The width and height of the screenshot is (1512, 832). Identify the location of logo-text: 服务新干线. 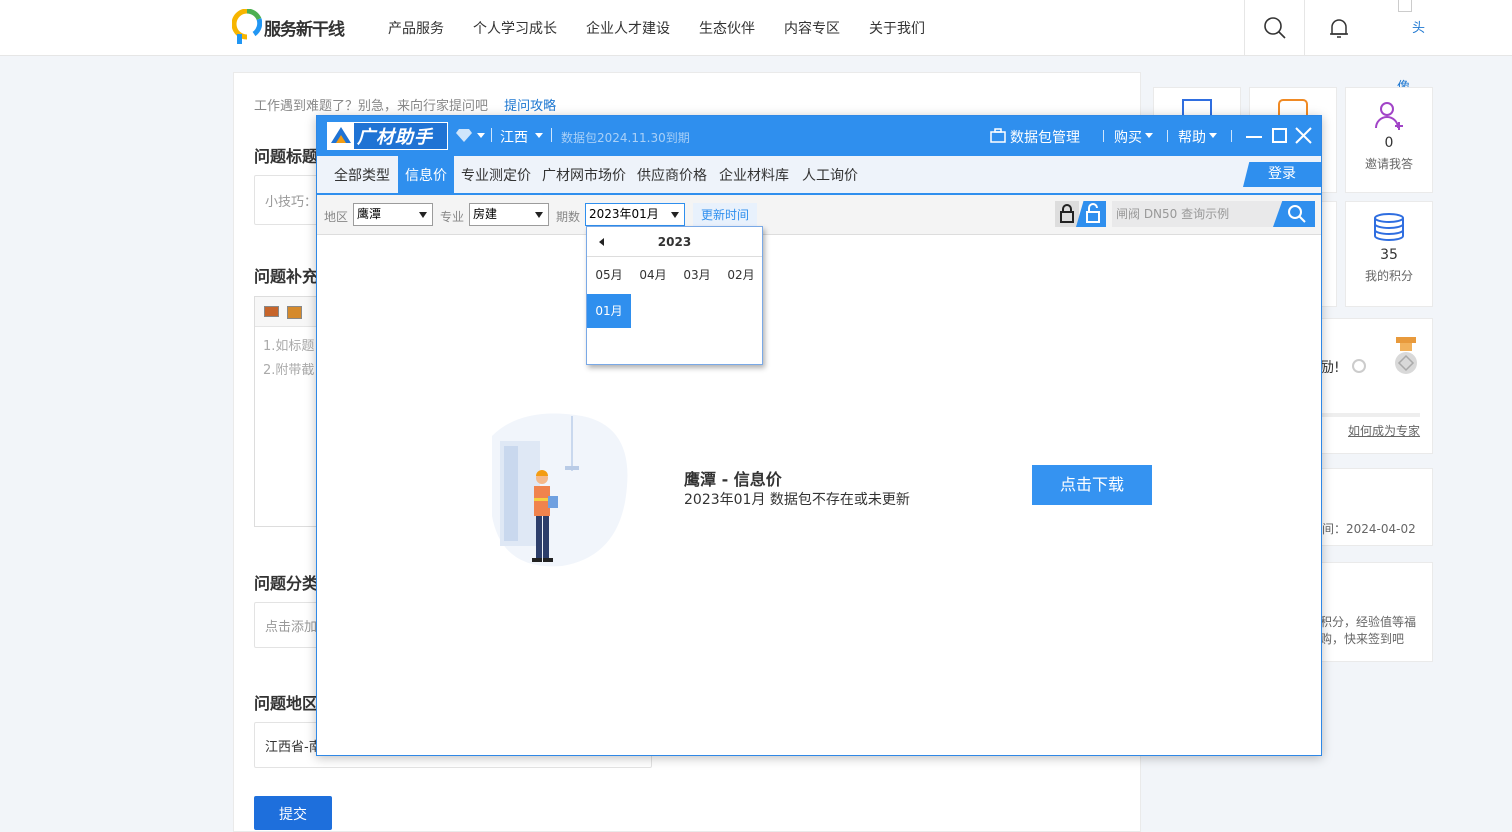
(304, 29).